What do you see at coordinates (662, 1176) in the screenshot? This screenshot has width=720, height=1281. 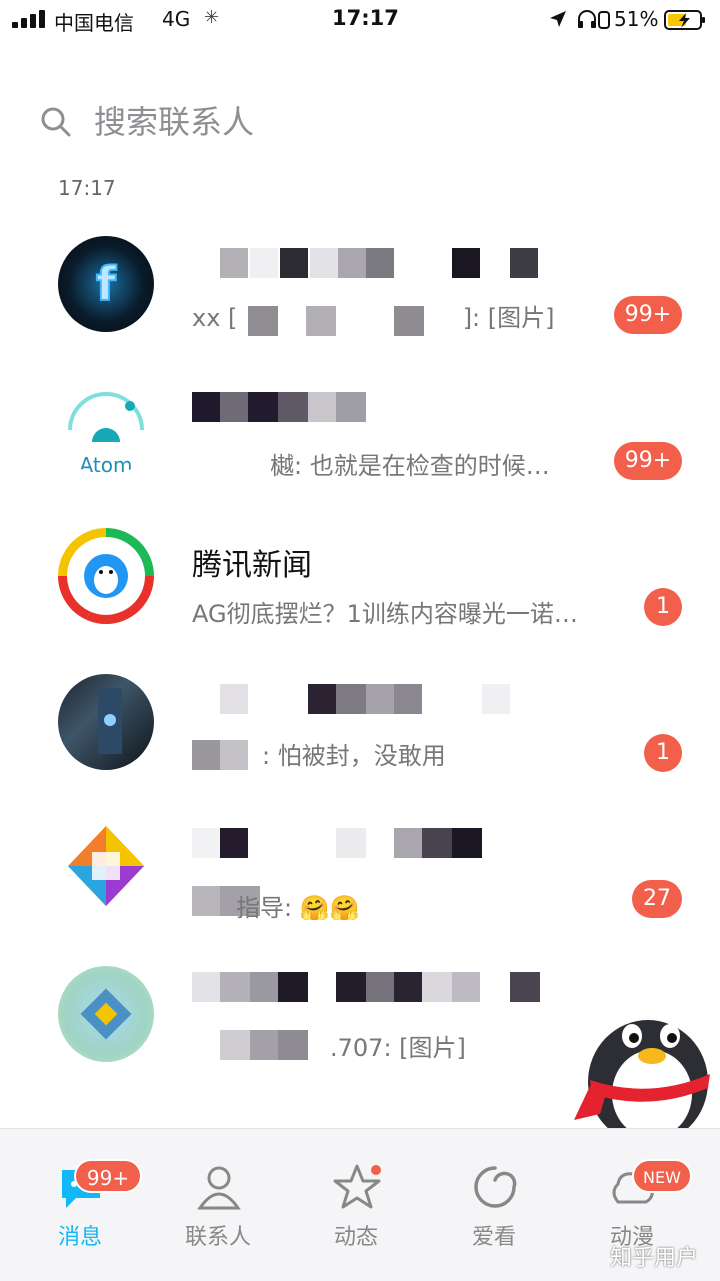 I see `new-badge: NEW` at bounding box center [662, 1176].